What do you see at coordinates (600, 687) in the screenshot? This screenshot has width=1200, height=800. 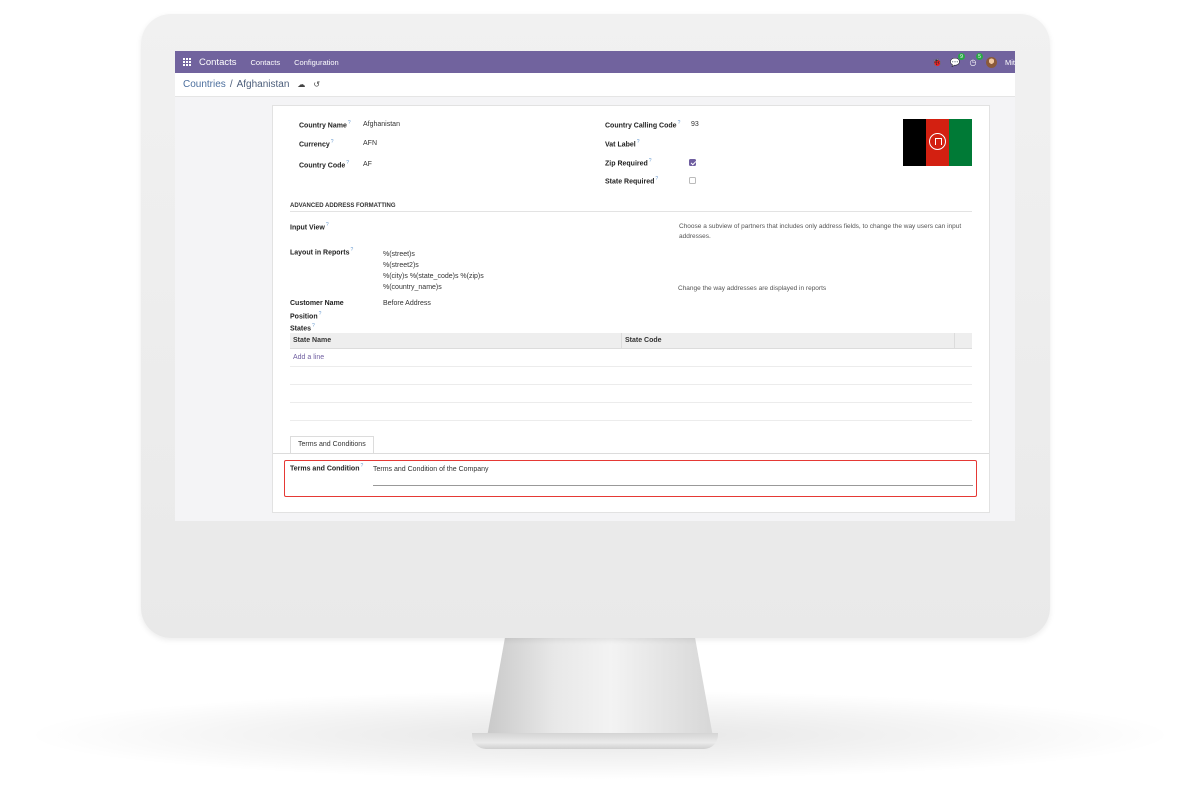 I see `monitor-stand-neck` at bounding box center [600, 687].